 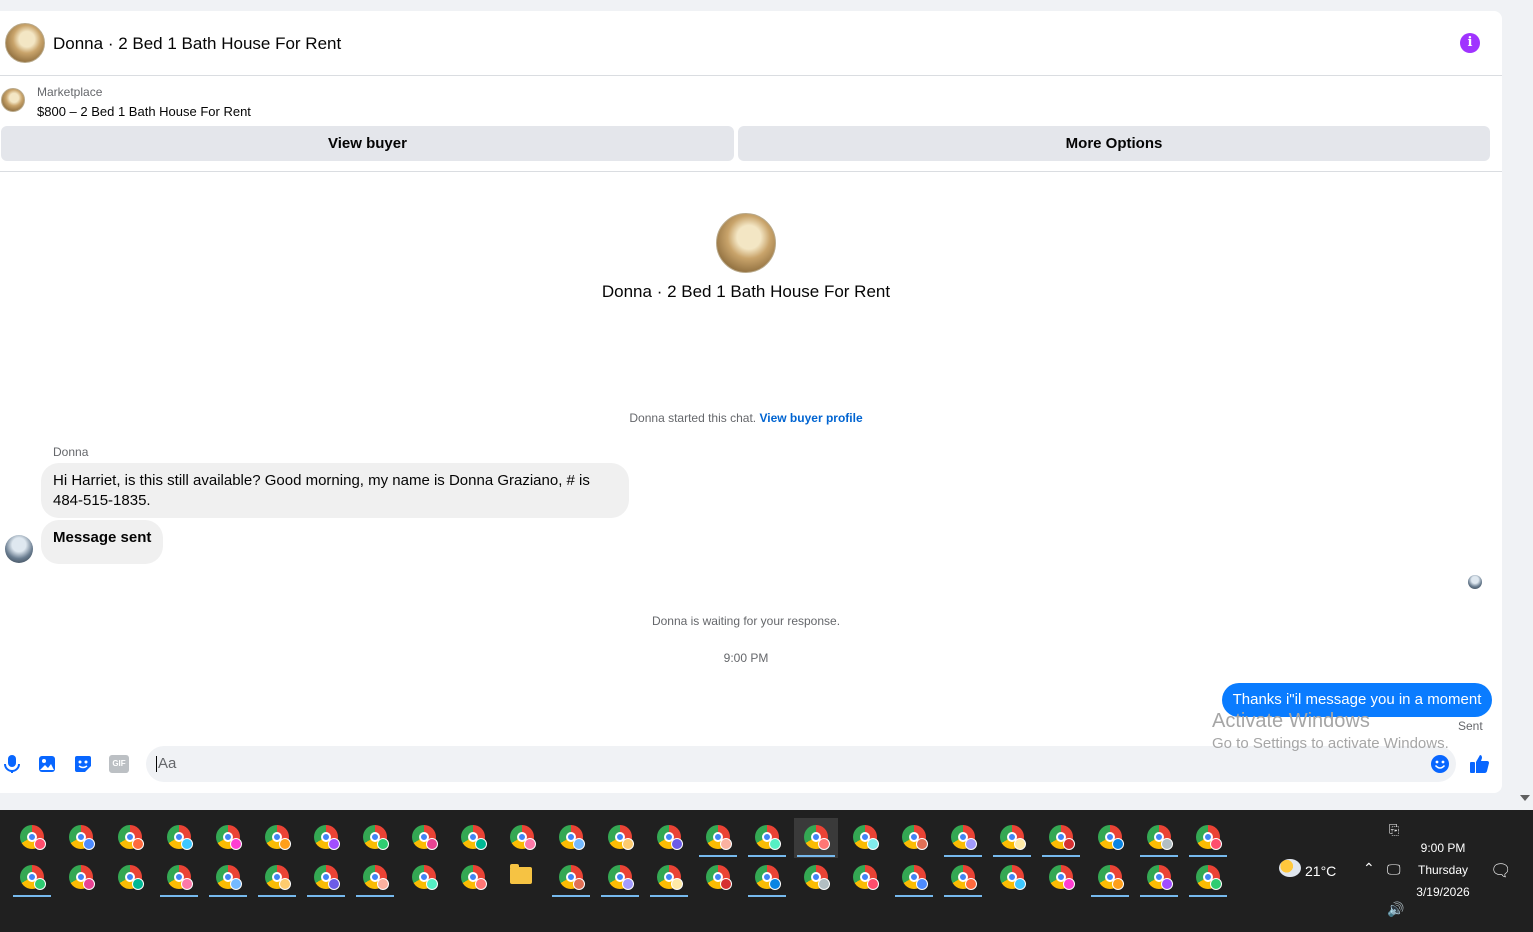 What do you see at coordinates (19, 549) in the screenshot?
I see `sender-avatar` at bounding box center [19, 549].